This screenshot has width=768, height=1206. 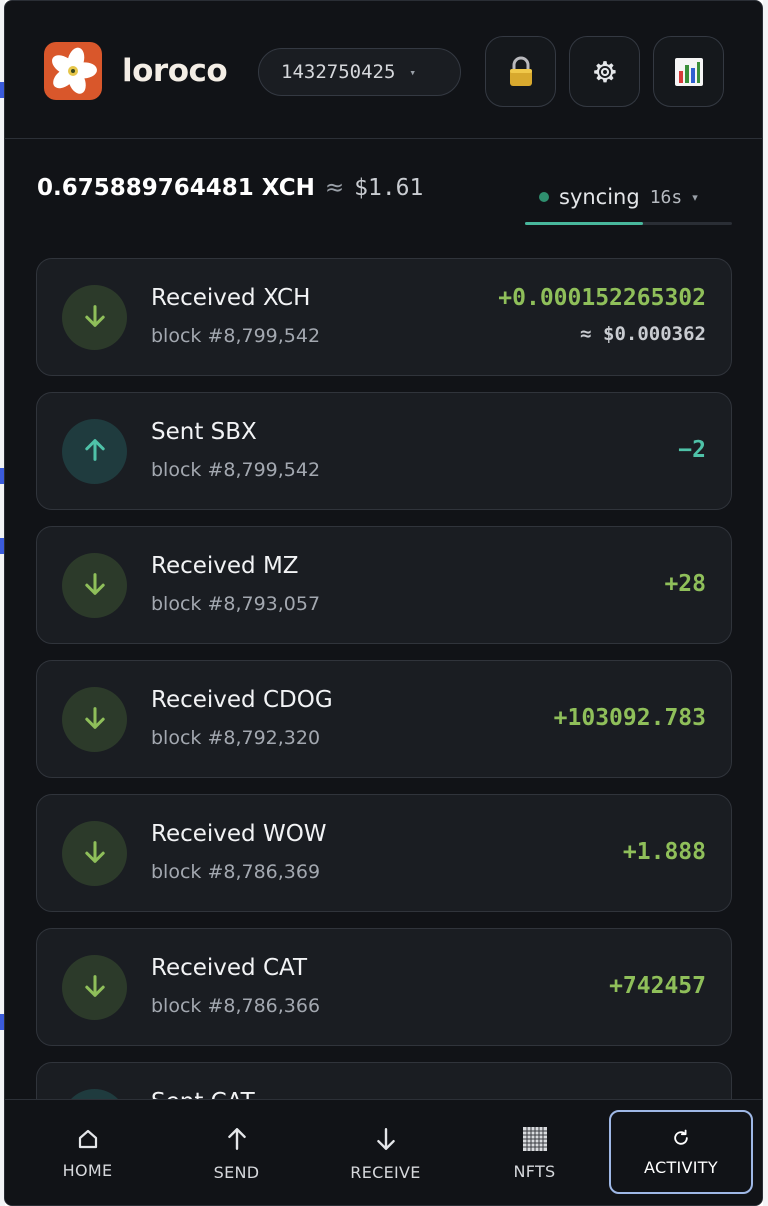 I want to click on balance-row: 0.675889764481 XCH ≈ $1.61 syncing 16s ▾, so click(x=383, y=189).